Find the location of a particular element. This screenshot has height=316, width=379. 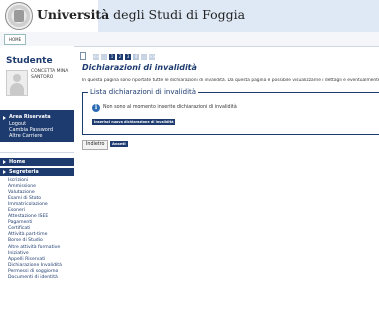

other-careers-link: Altre Carriere is located at coordinates (25, 136).